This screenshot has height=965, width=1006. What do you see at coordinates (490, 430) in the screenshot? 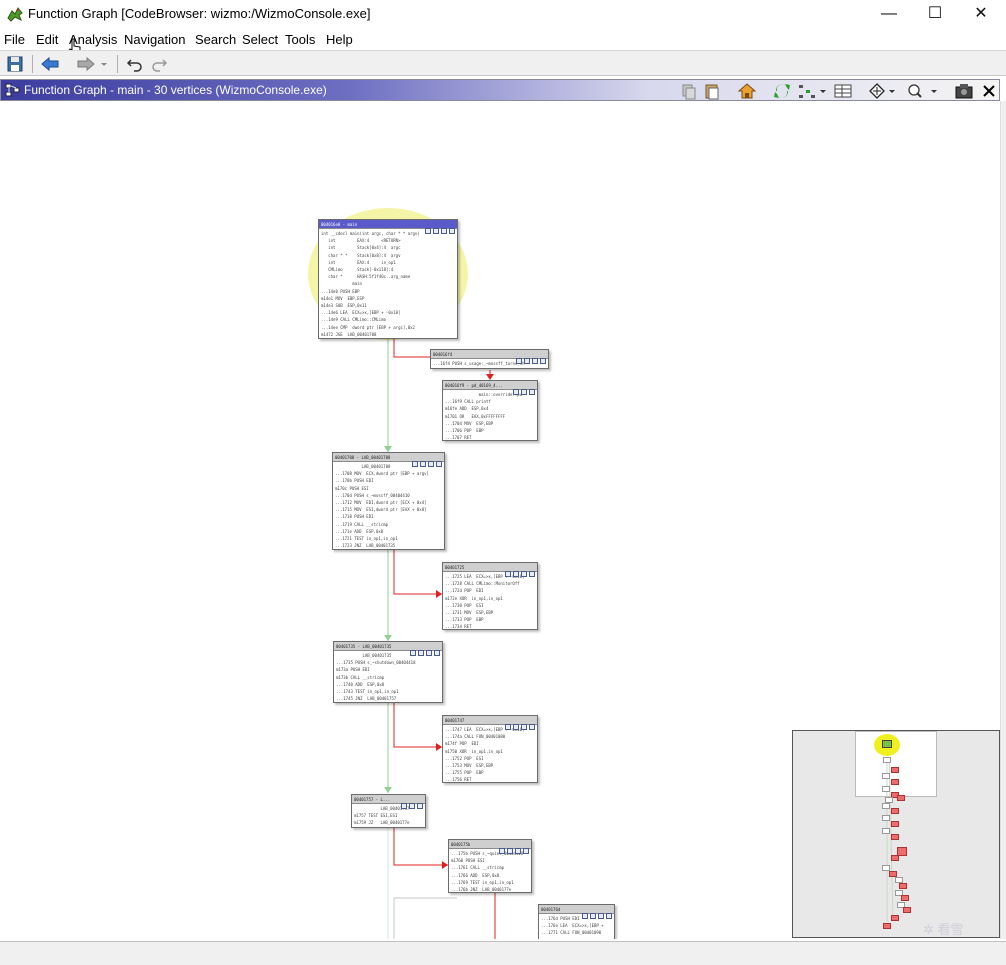
I see `code-line: ...1706 POP EBP` at bounding box center [490, 430].